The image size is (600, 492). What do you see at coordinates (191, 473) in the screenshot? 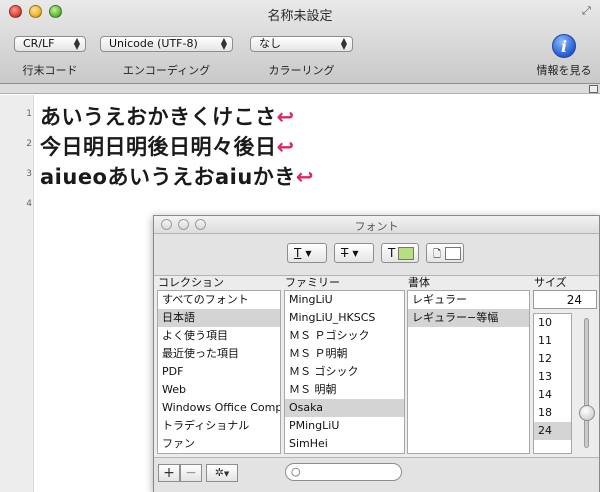
I see `remove-collection-button: −` at bounding box center [191, 473].